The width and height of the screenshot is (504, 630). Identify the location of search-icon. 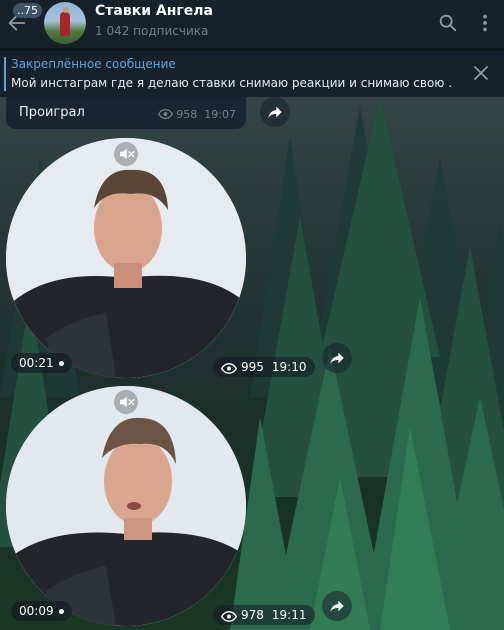
(448, 23).